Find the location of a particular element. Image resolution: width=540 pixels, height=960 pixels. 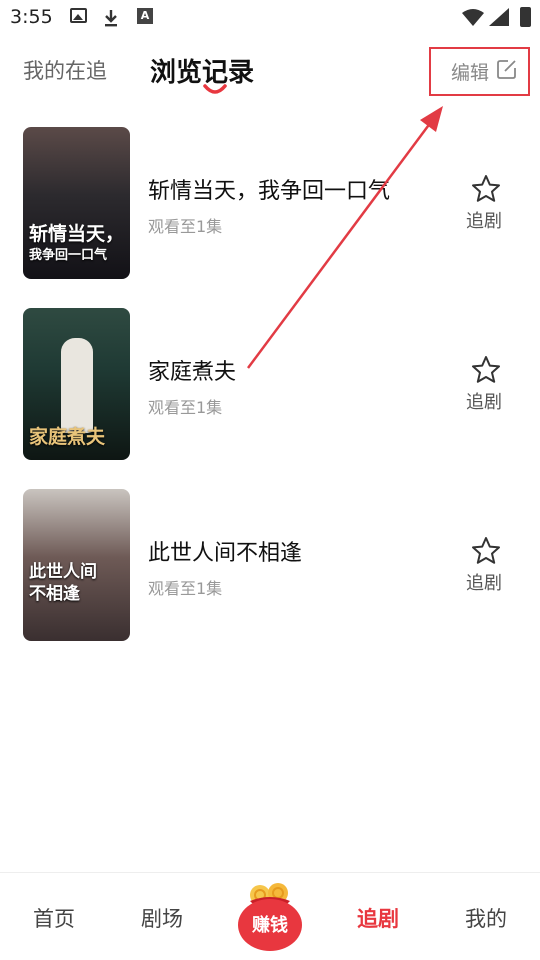

nav-mine: 我的 is located at coordinates (486, 918).